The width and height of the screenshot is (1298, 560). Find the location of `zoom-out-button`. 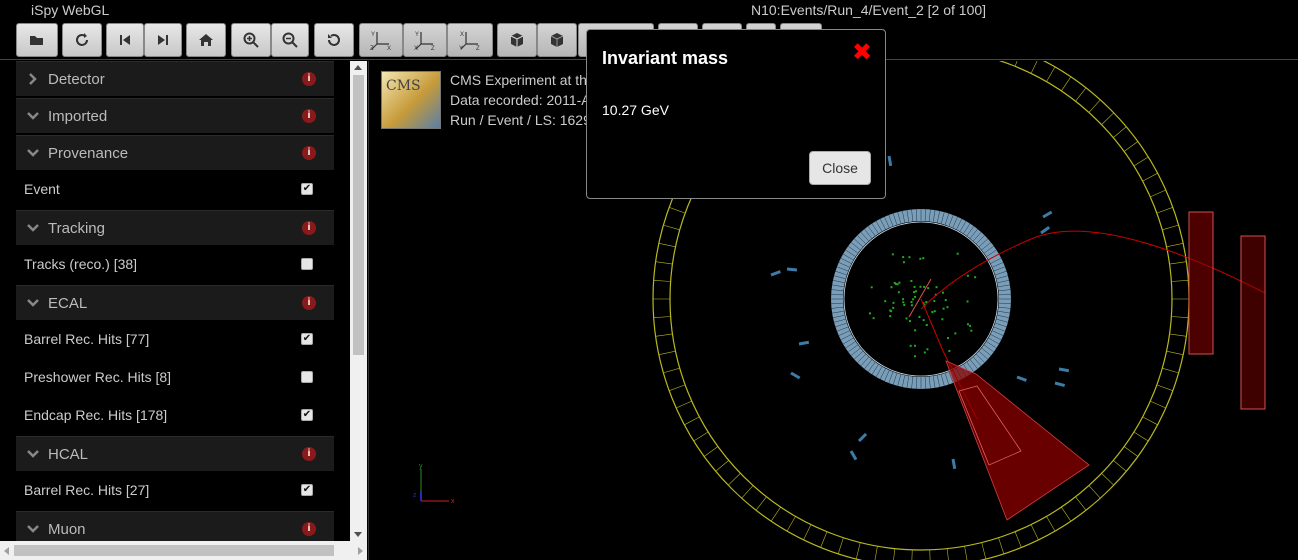

zoom-out-button is located at coordinates (290, 40).